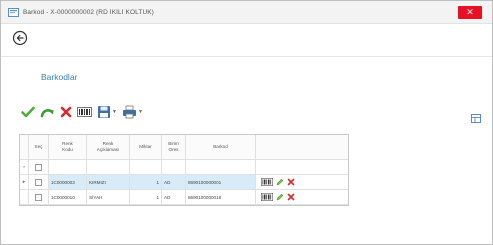  Describe the element at coordinates (68, 197) in the screenshot. I see `renk-kodu-cell: 1C0000010` at that location.